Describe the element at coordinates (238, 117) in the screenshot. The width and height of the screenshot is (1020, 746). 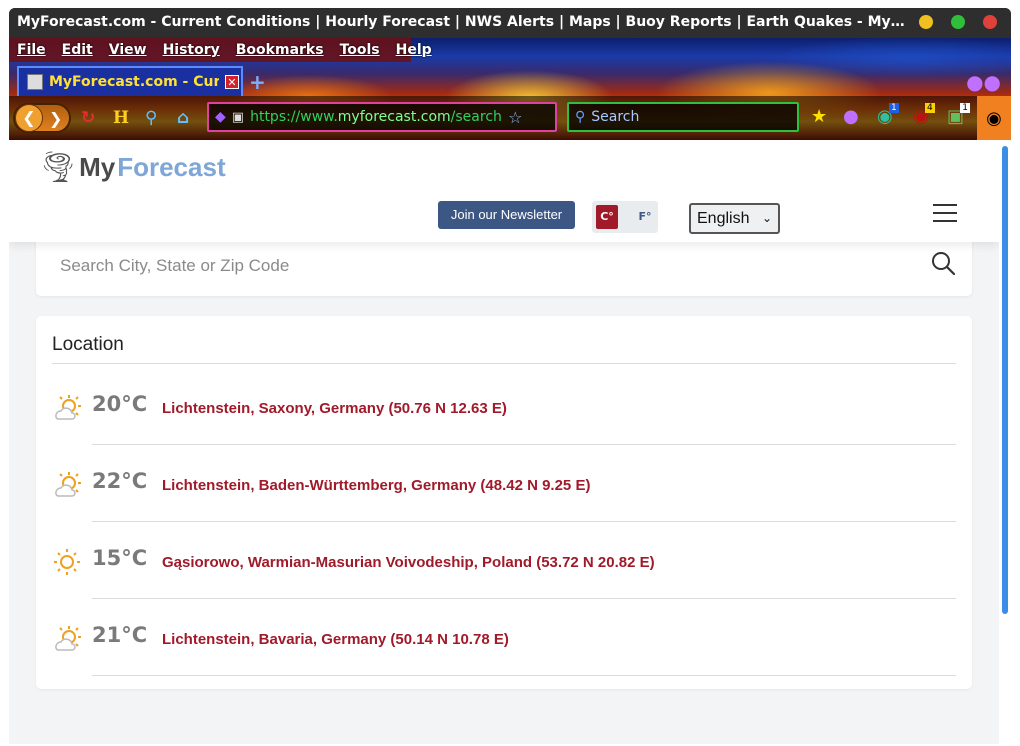
I see `lock-icon: ▣` at that location.